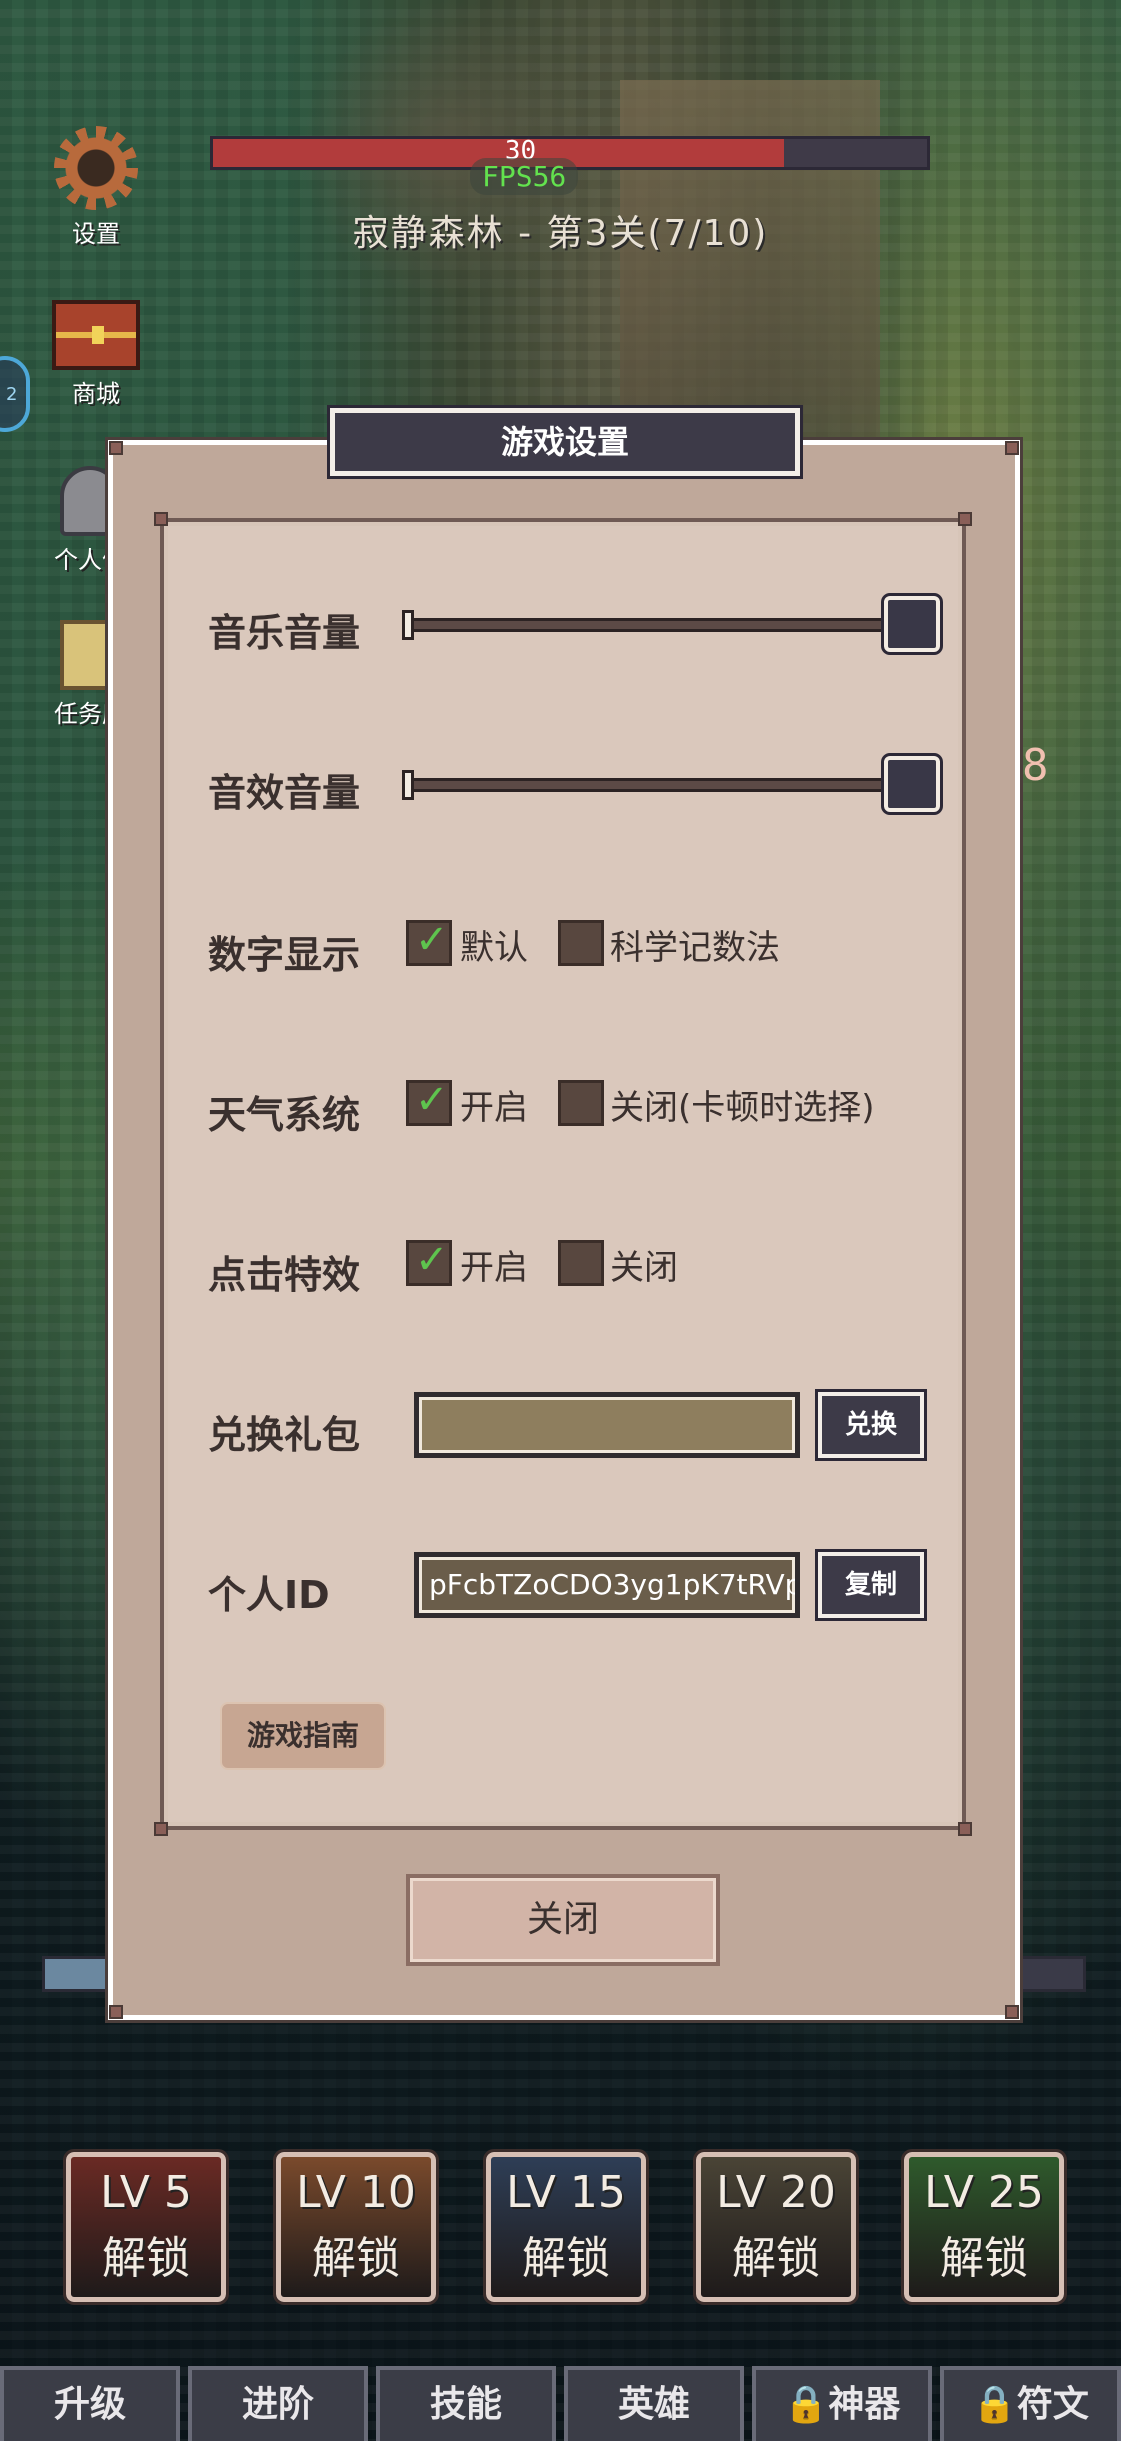  What do you see at coordinates (654, 2403) in the screenshot?
I see `tab-heroes: 英雄` at bounding box center [654, 2403].